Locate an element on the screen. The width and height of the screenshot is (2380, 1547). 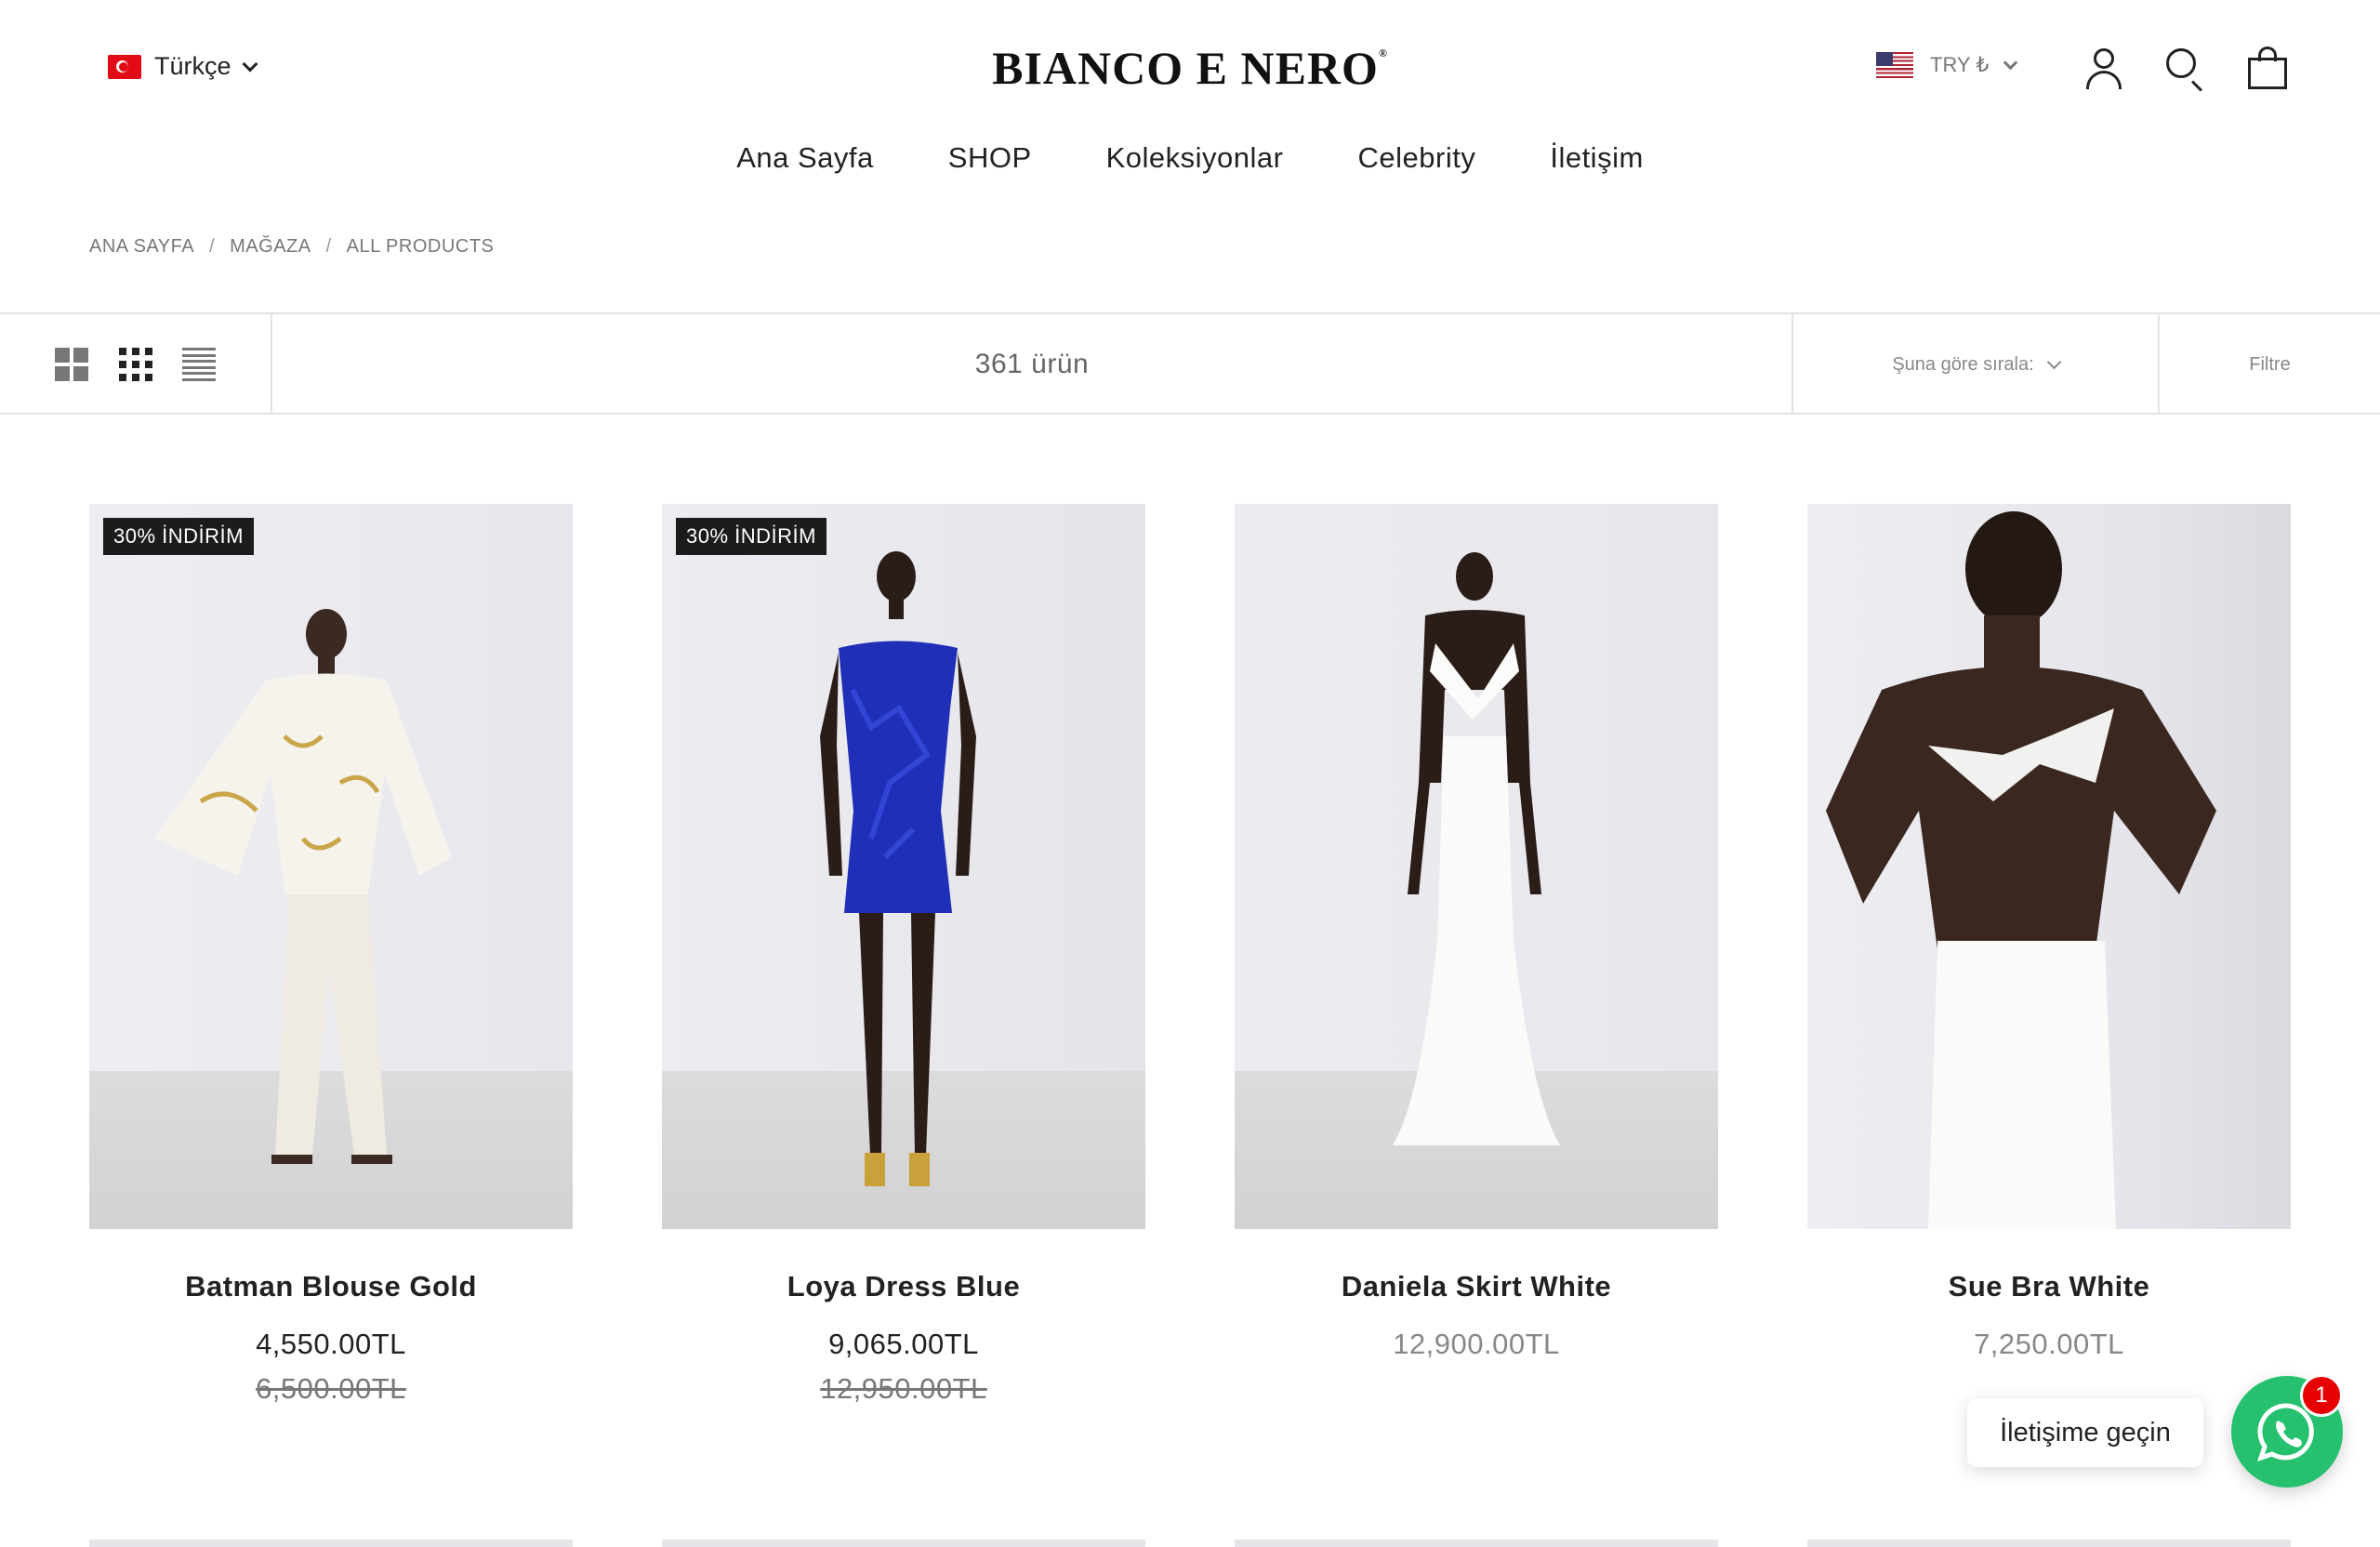
account-icon is located at coordinates (2103, 67).